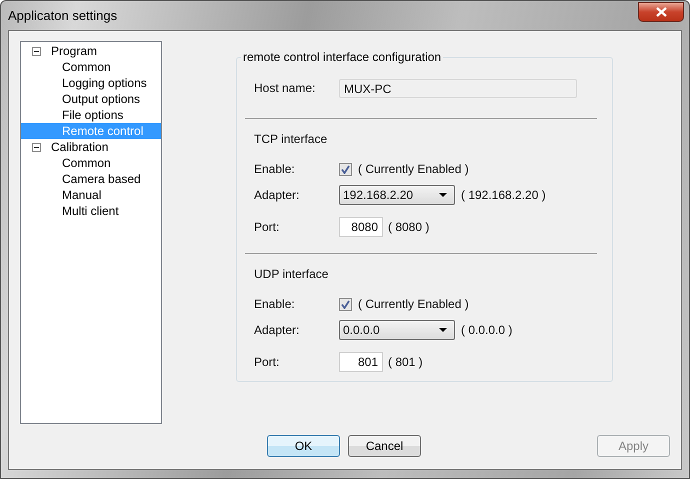 The width and height of the screenshot is (690, 479). Describe the element at coordinates (91, 99) in the screenshot. I see `tree-item: Output options` at that location.